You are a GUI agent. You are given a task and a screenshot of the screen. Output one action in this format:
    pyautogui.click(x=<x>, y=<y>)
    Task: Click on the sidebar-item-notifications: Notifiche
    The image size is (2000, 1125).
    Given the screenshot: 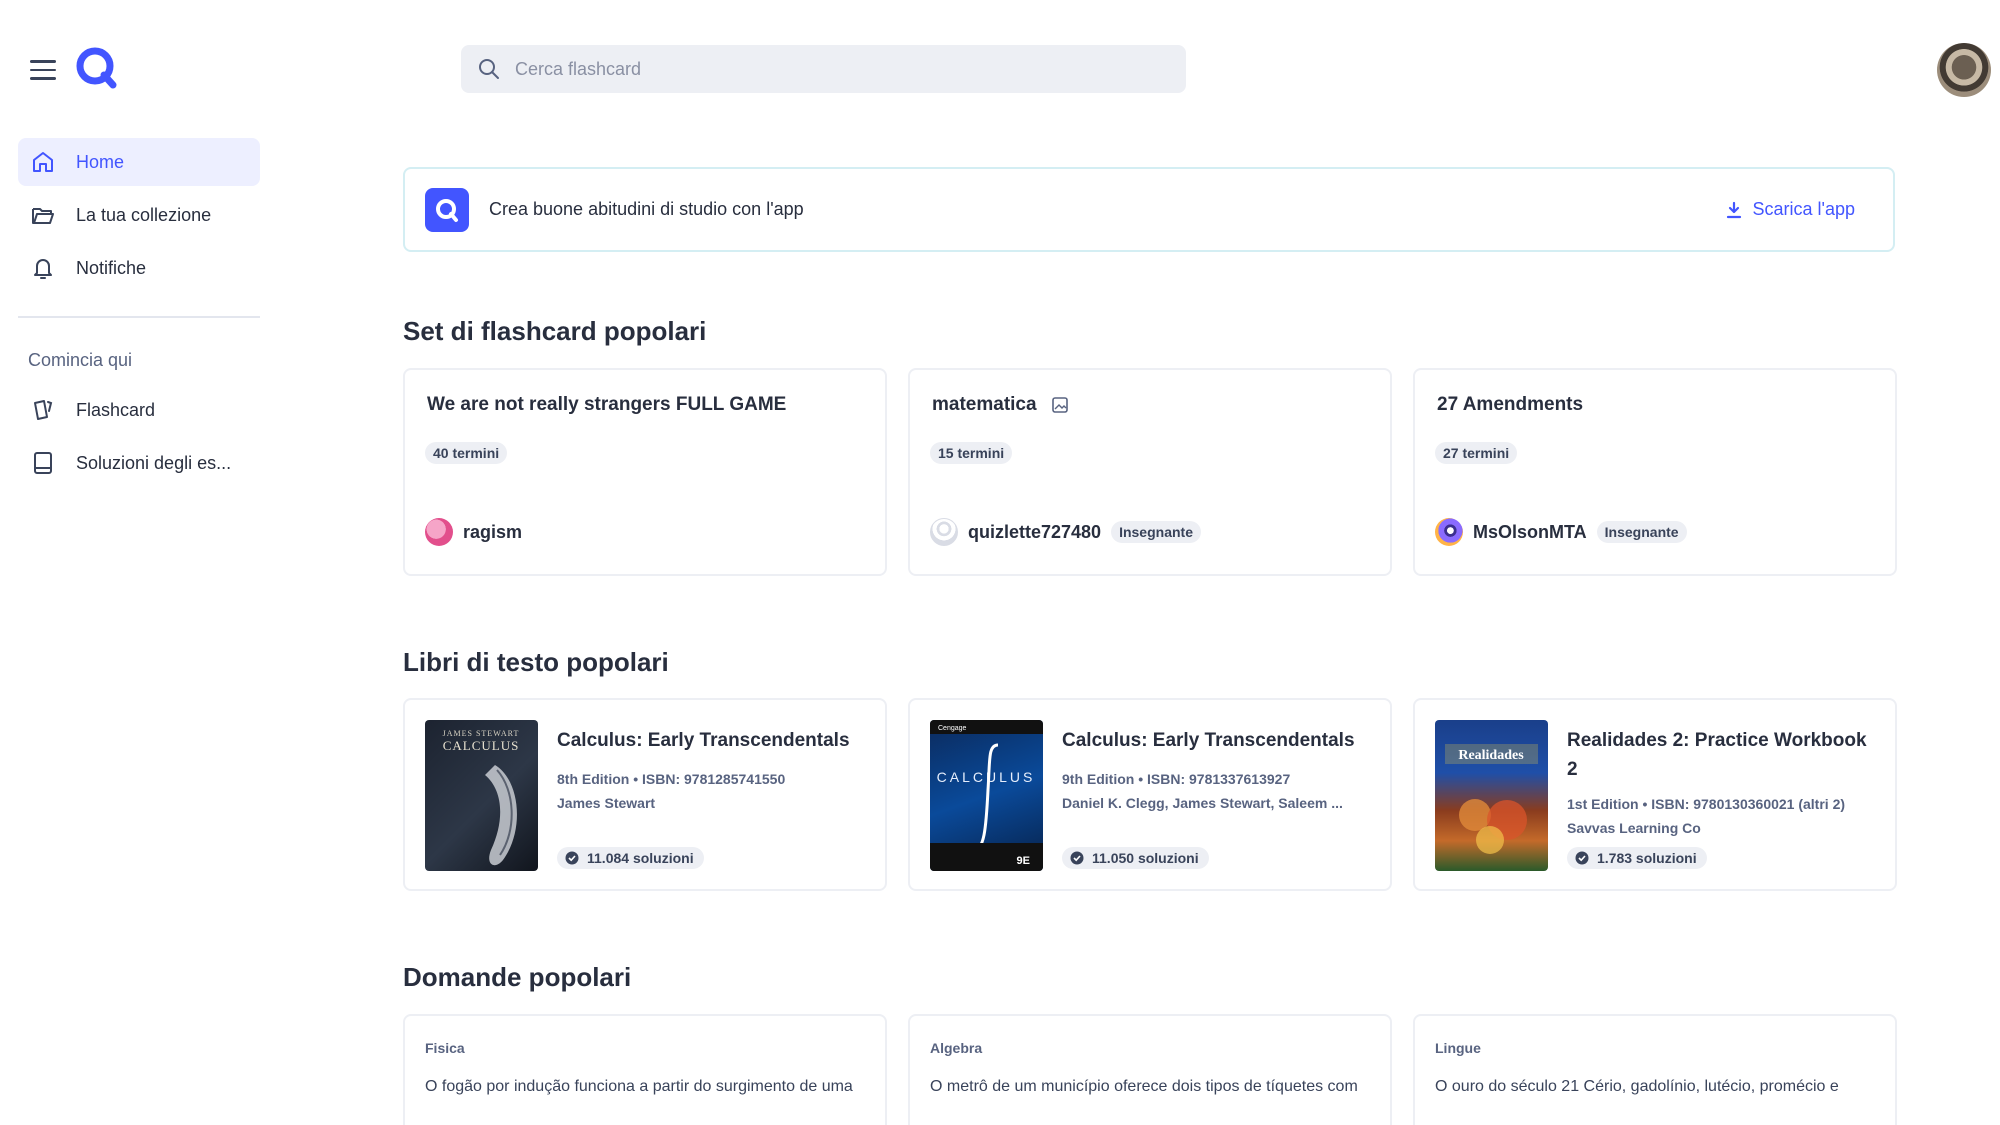 What is the action you would take?
    pyautogui.click(x=139, y=268)
    